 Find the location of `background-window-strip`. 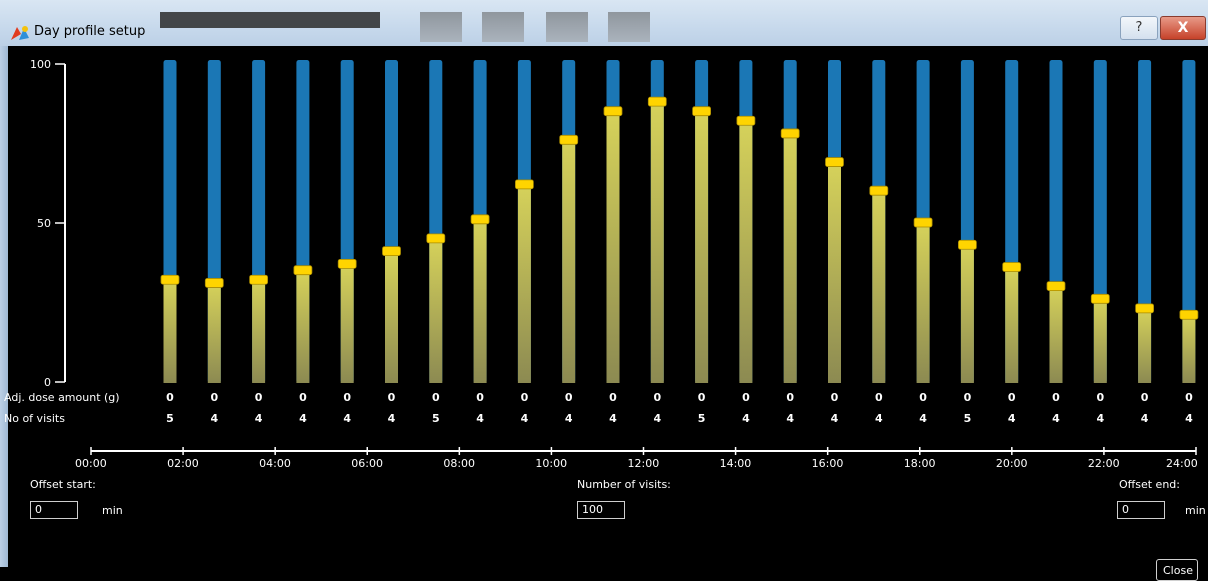

background-window-strip is located at coordinates (270, 20).